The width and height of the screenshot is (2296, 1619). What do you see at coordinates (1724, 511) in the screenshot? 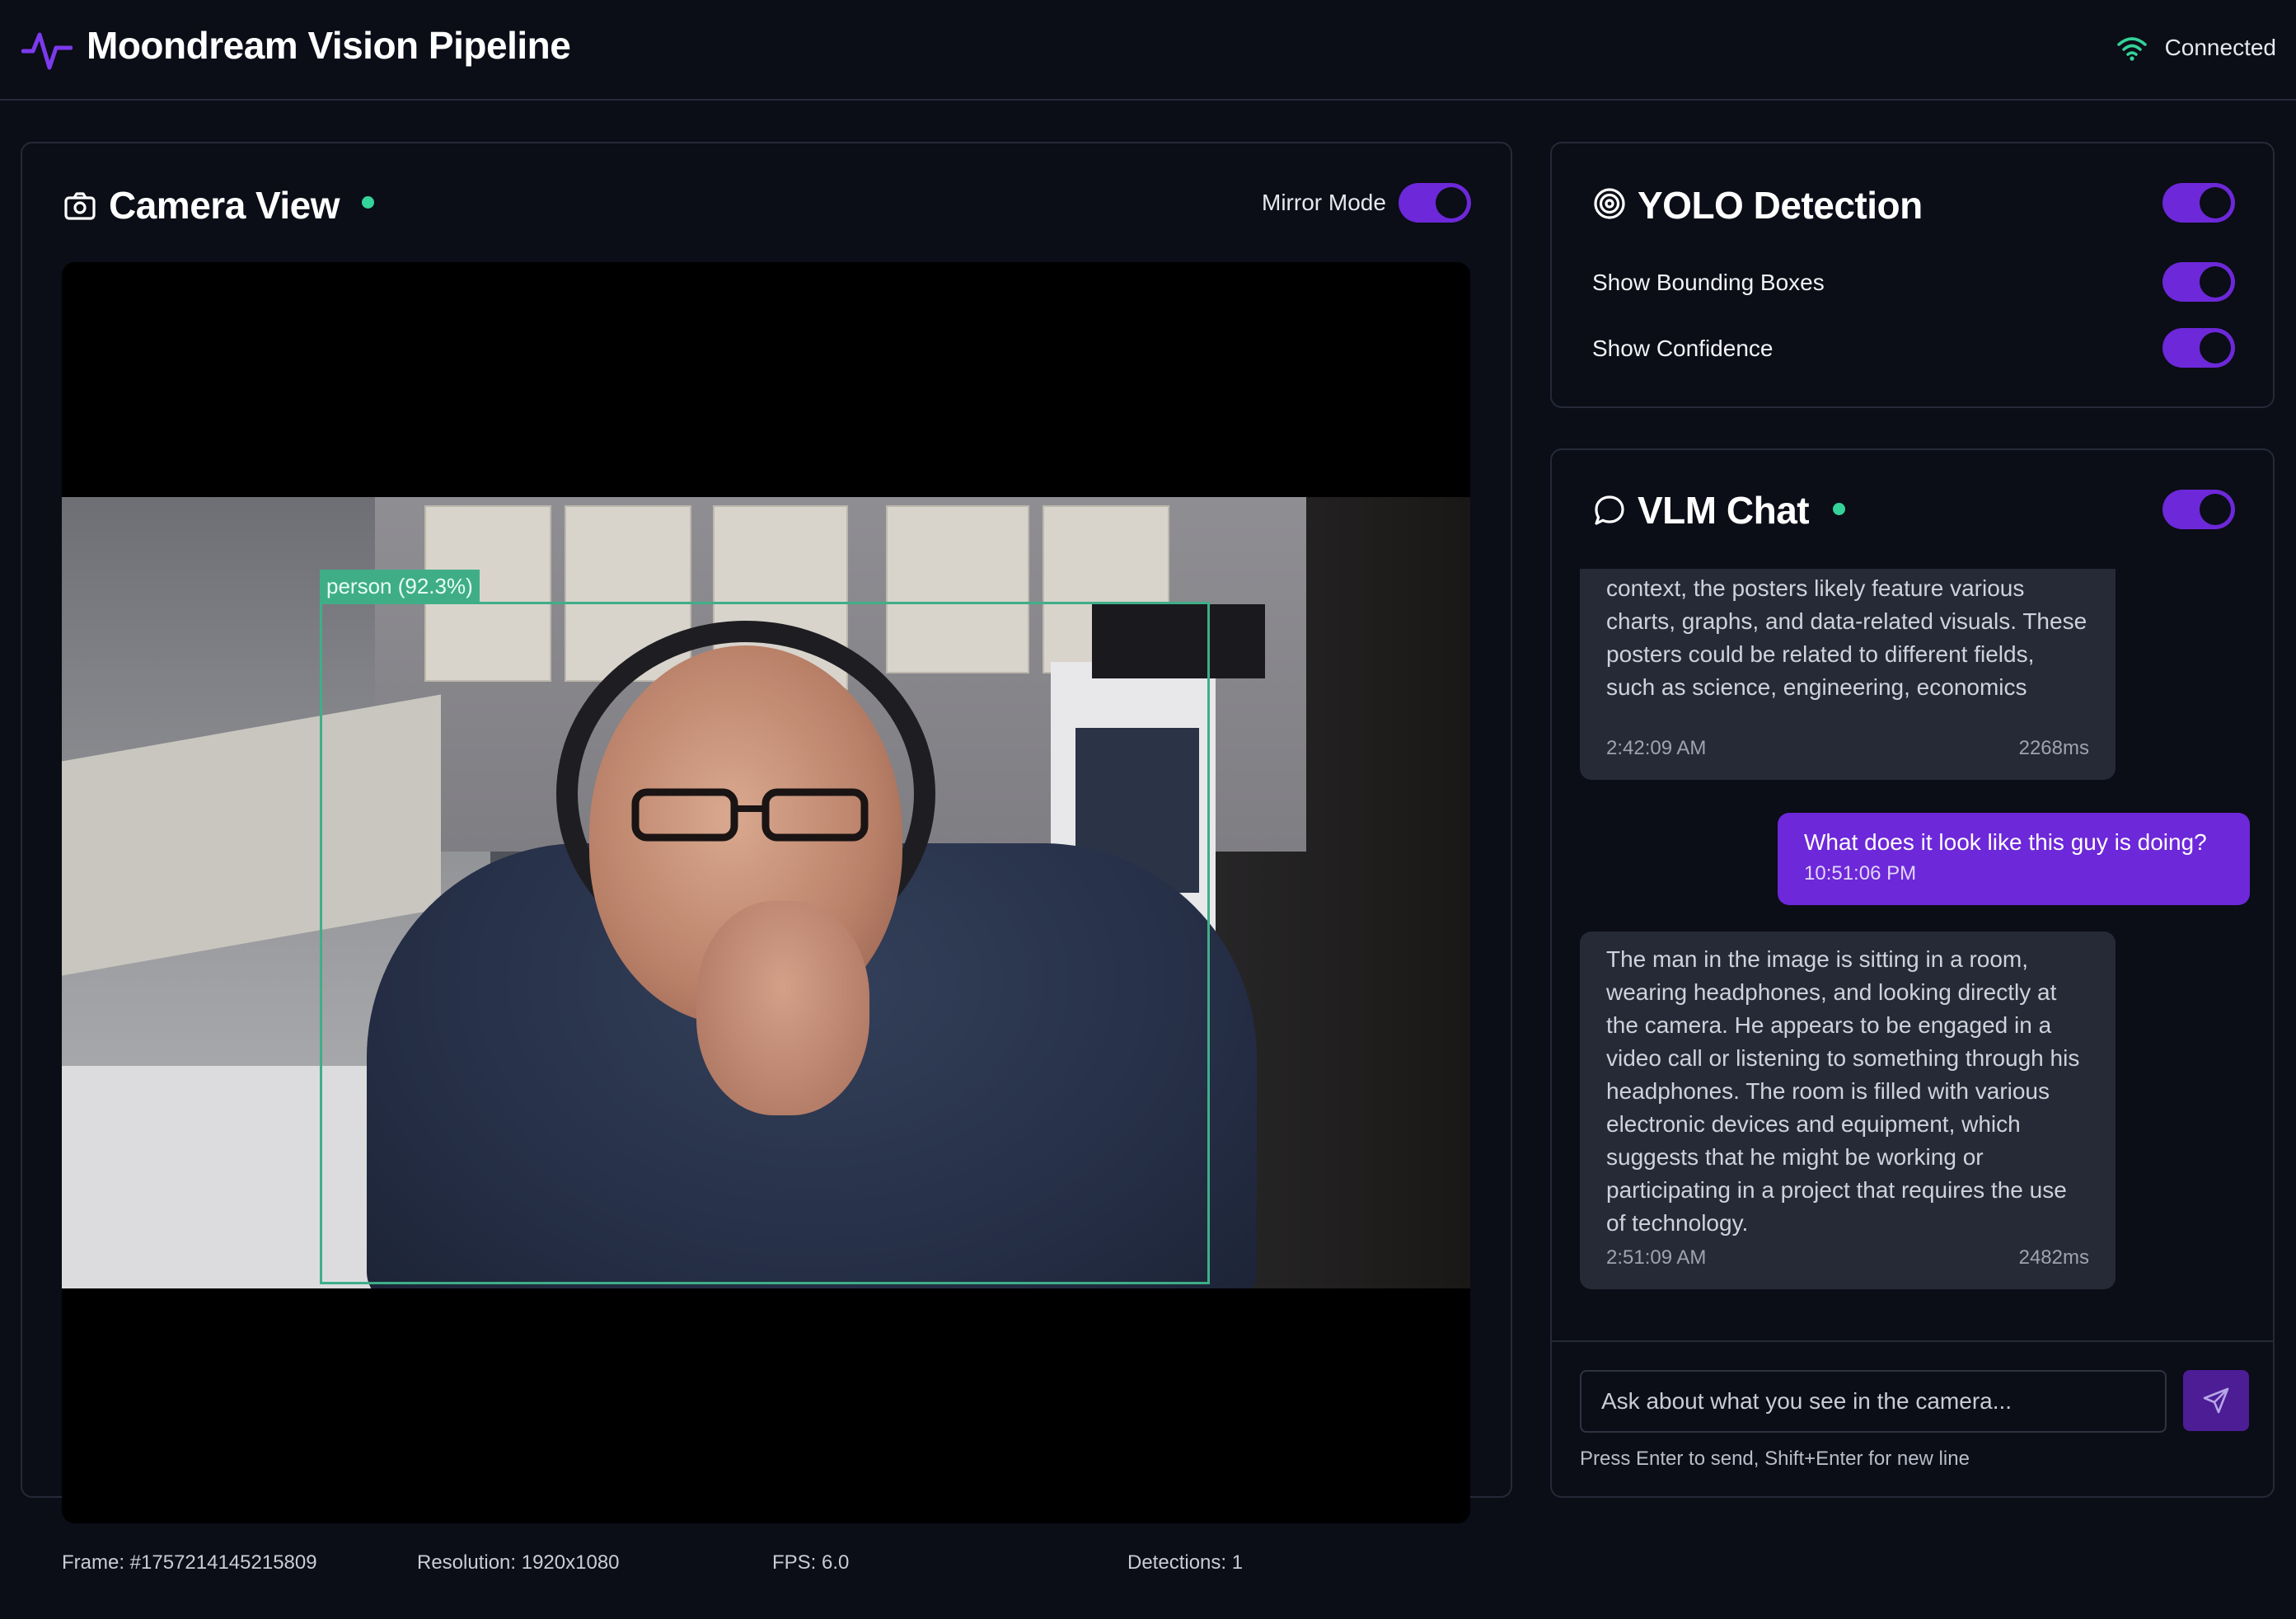
I see `vlm-chat-title: VLM Chat` at bounding box center [1724, 511].